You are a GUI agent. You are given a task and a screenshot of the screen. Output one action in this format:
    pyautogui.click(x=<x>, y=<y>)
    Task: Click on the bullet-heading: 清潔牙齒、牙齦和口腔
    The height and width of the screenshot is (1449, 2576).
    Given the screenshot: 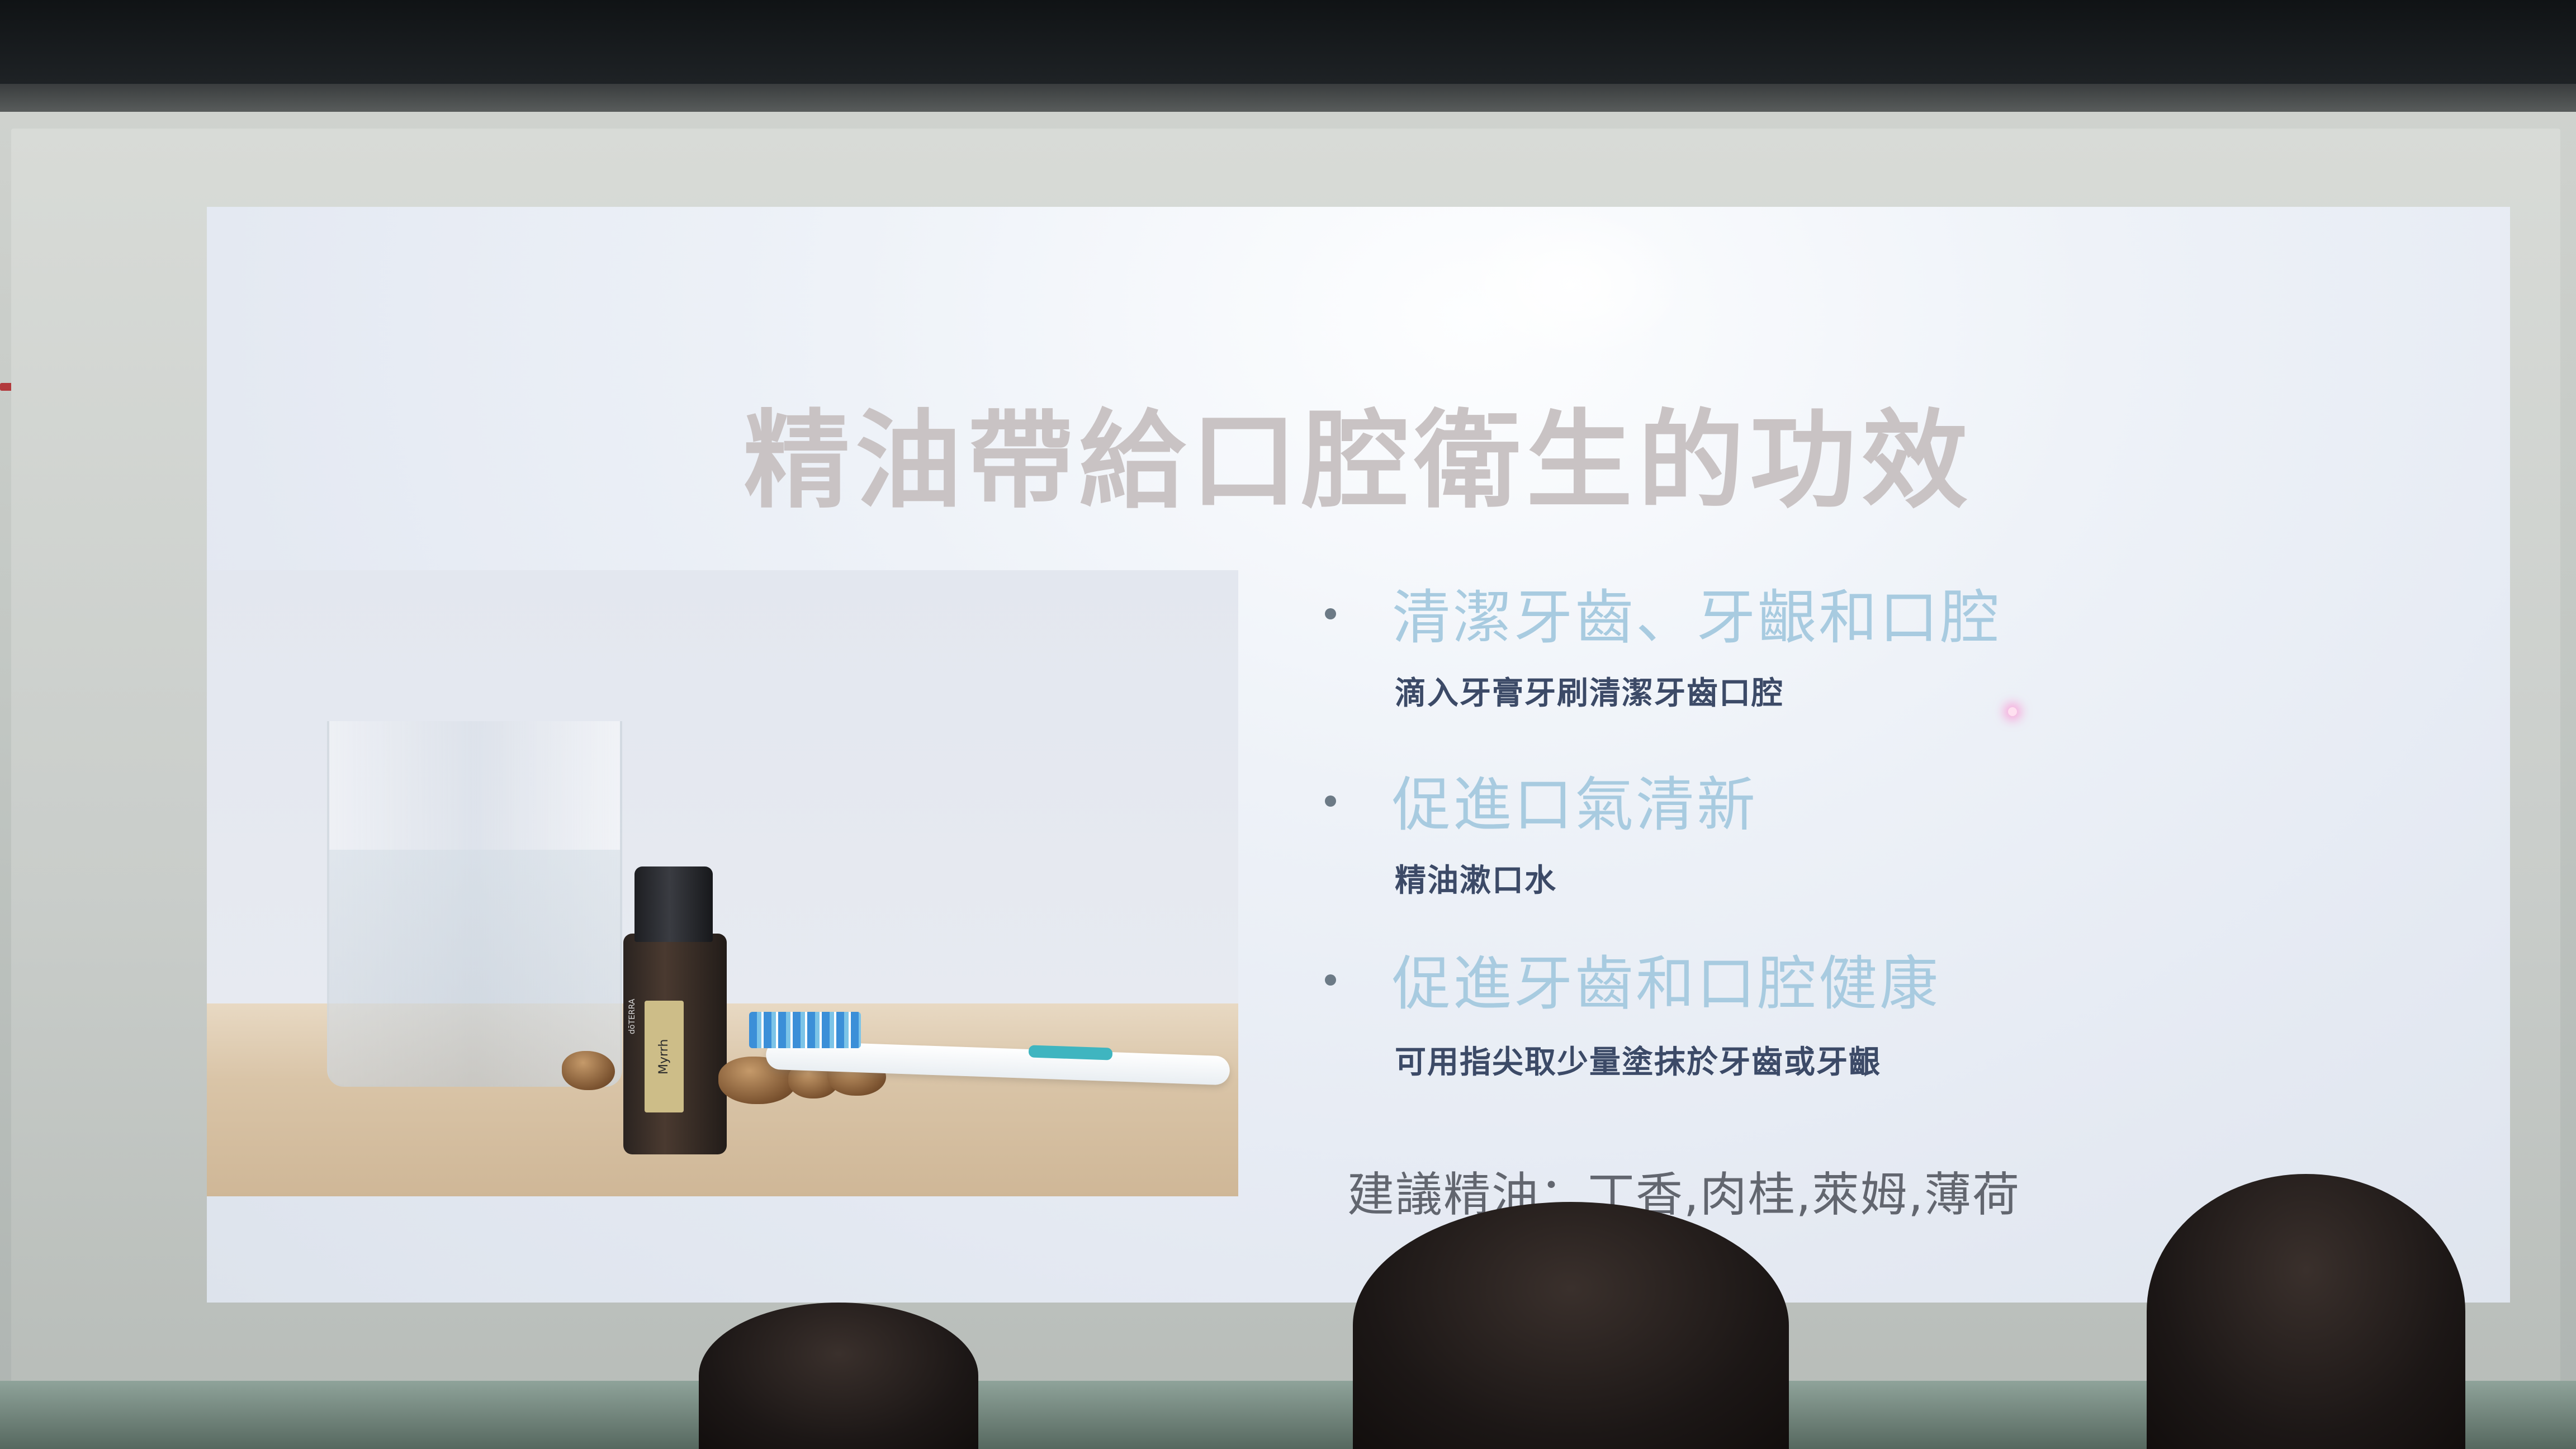 What is the action you would take?
    pyautogui.click(x=1697, y=618)
    